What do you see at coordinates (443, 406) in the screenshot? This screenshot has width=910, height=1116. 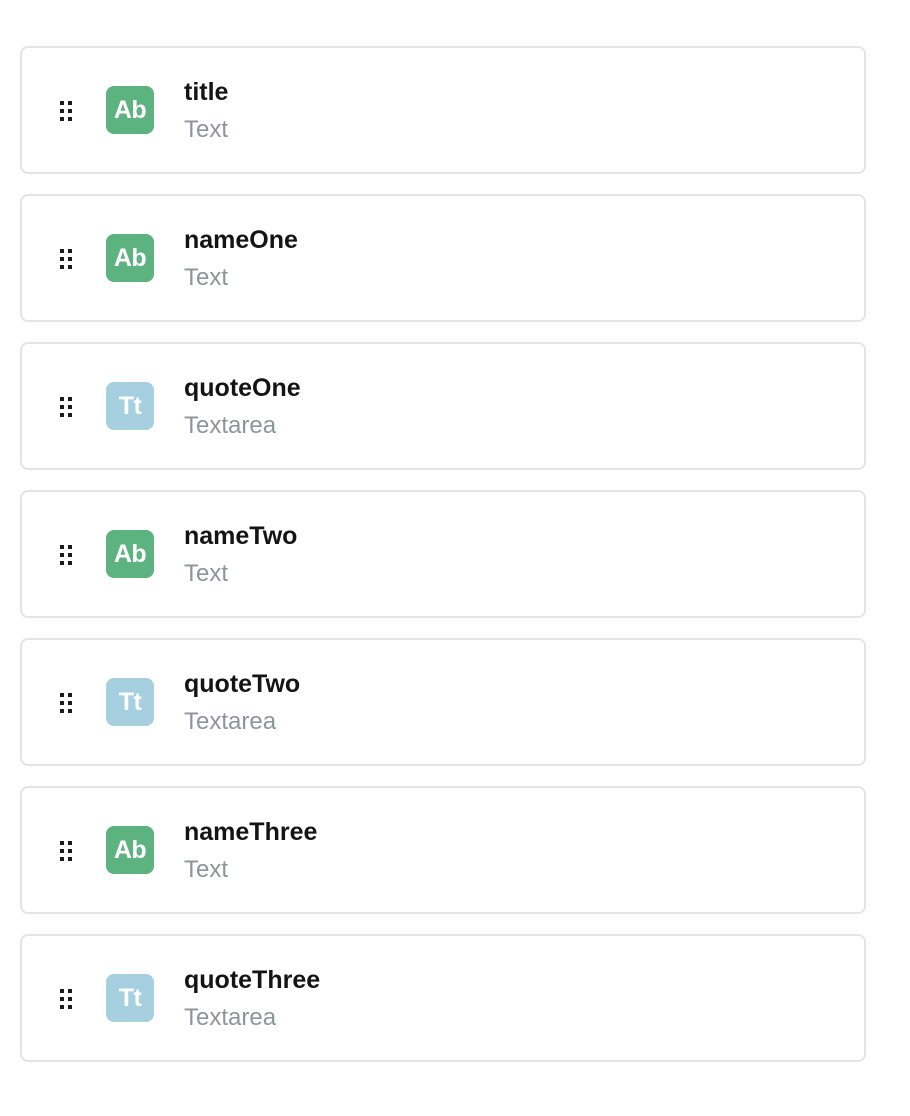 I see `field-card-quoteOne: Tt quoteOne Textarea` at bounding box center [443, 406].